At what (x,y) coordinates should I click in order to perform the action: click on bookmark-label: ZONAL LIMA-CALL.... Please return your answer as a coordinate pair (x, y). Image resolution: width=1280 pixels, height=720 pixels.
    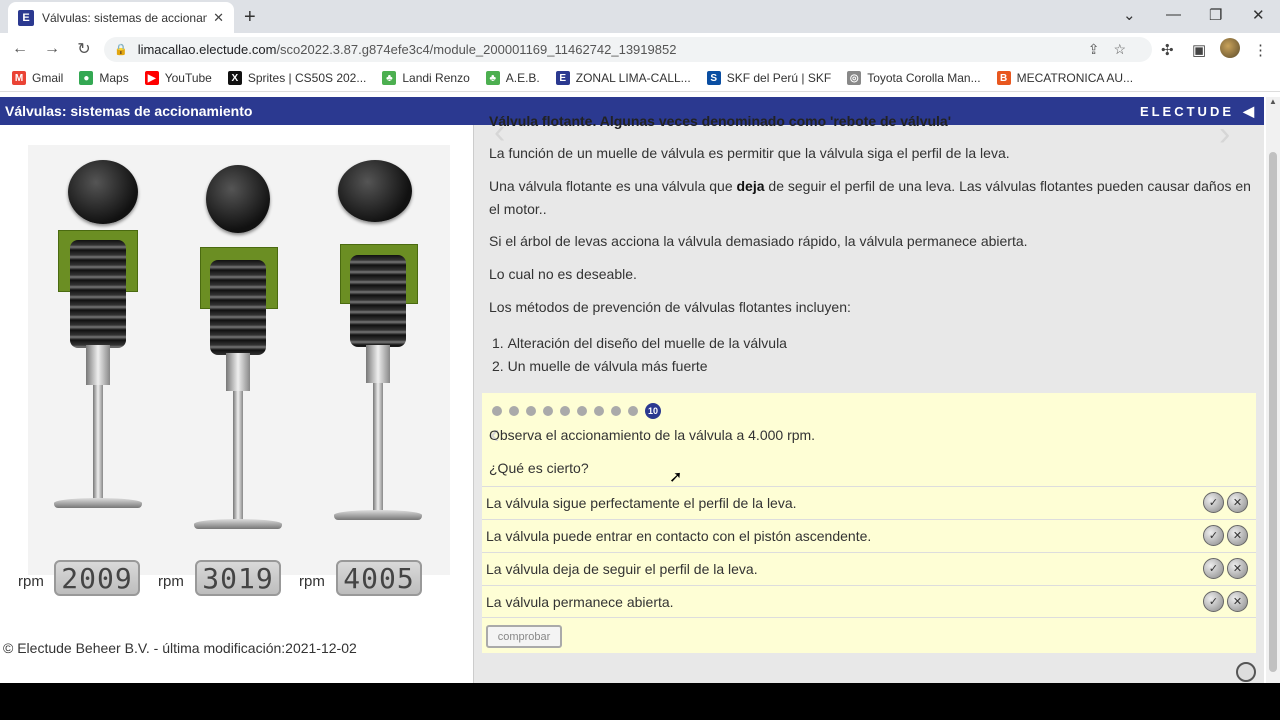
    Looking at the image, I should click on (633, 78).